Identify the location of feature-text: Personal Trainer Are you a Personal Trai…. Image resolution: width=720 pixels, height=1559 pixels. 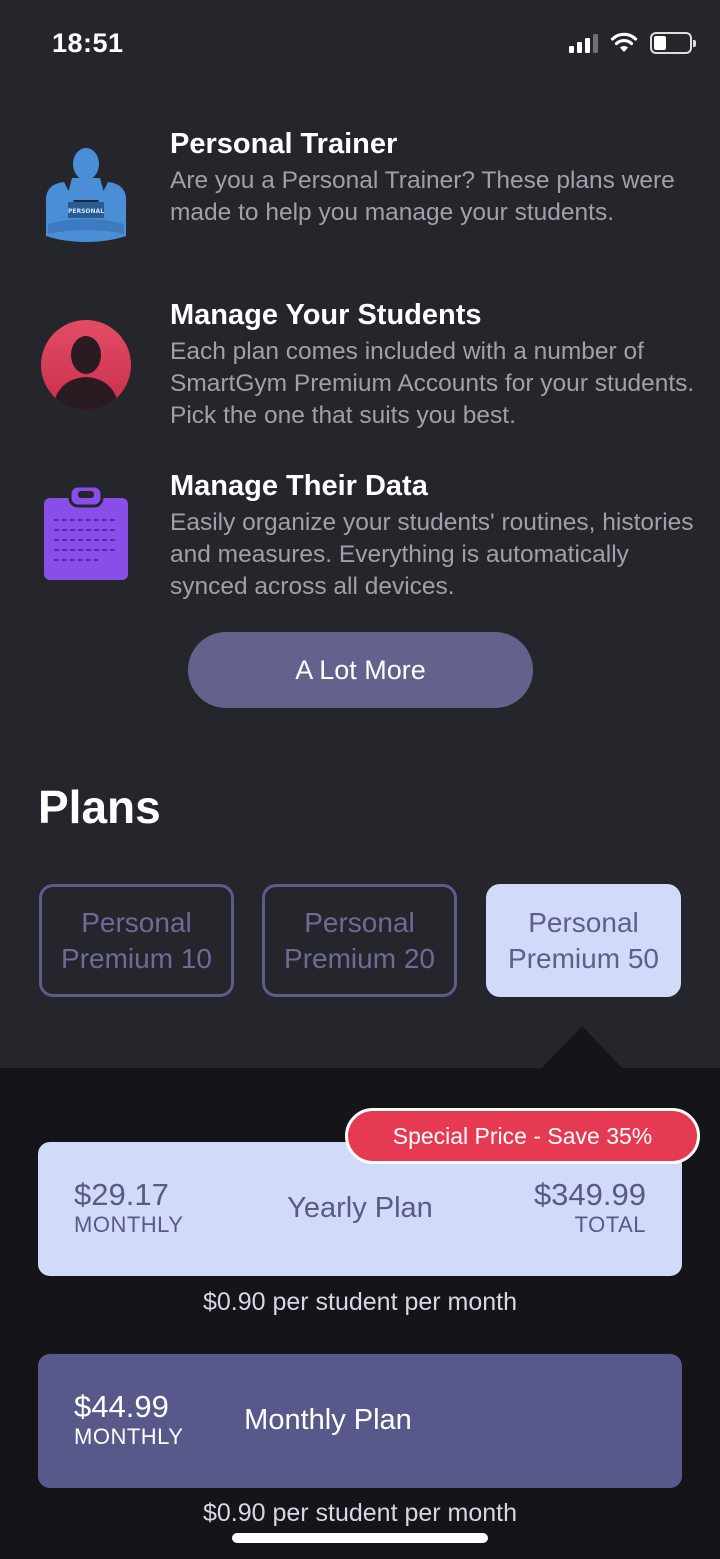
(435, 177).